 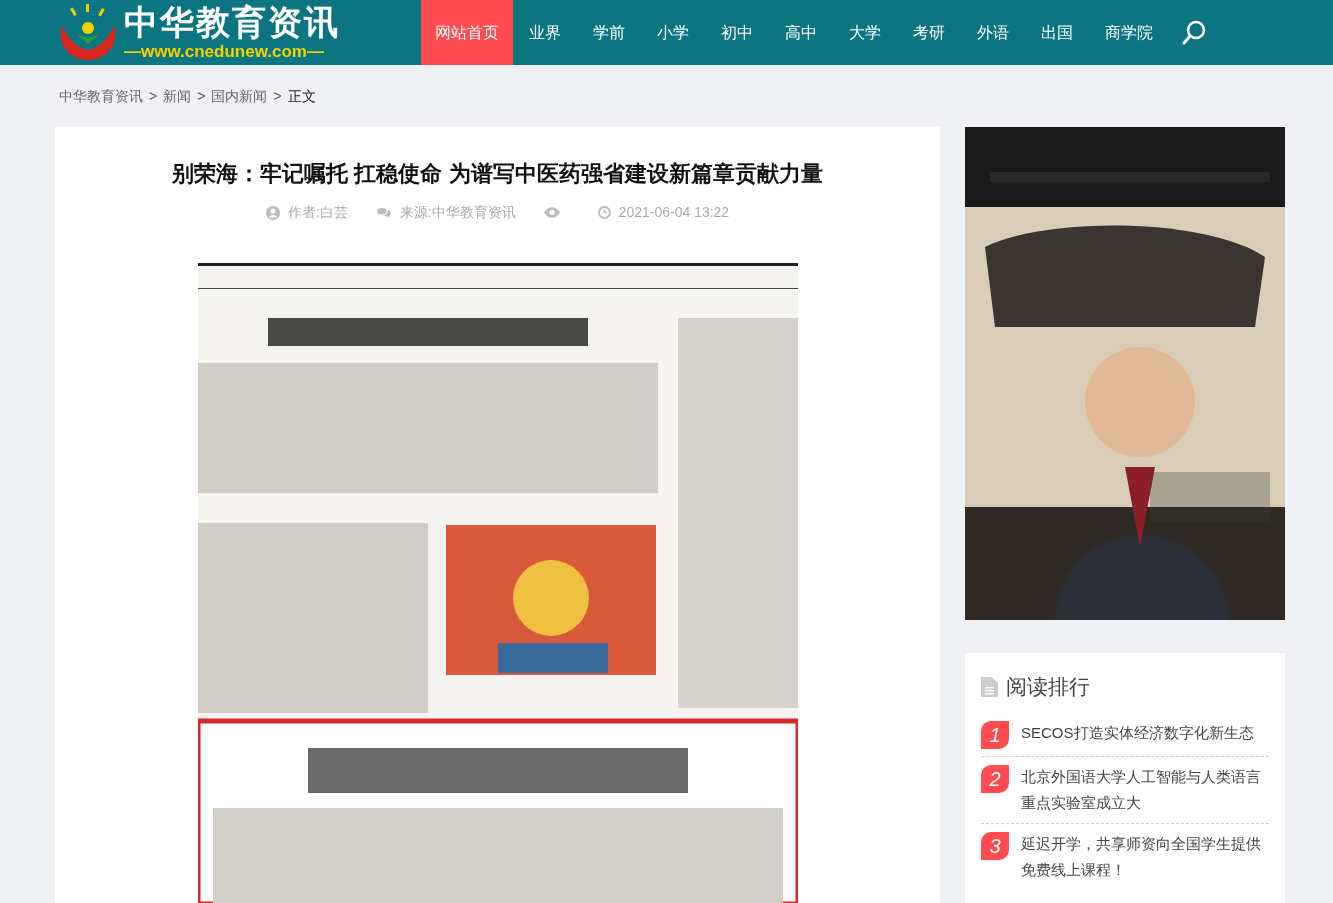 What do you see at coordinates (272, 212) in the screenshot?
I see `user-icon` at bounding box center [272, 212].